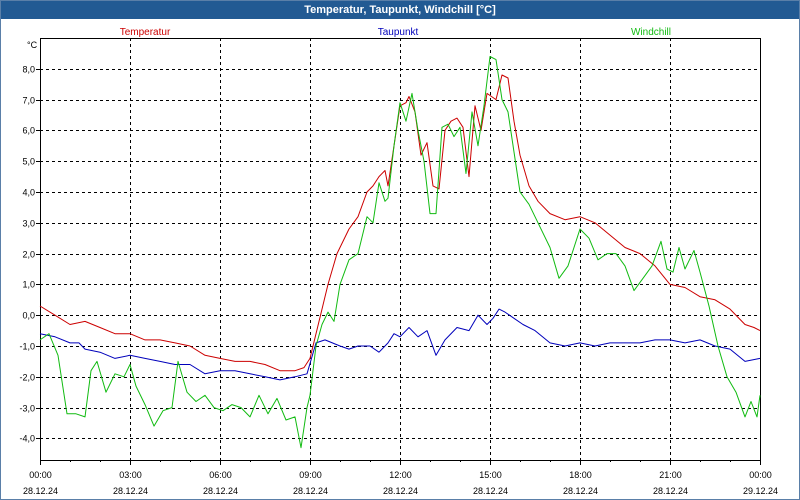 The width and height of the screenshot is (800, 500). I want to click on legend-taupunkt: Taupunkt, so click(398, 32).